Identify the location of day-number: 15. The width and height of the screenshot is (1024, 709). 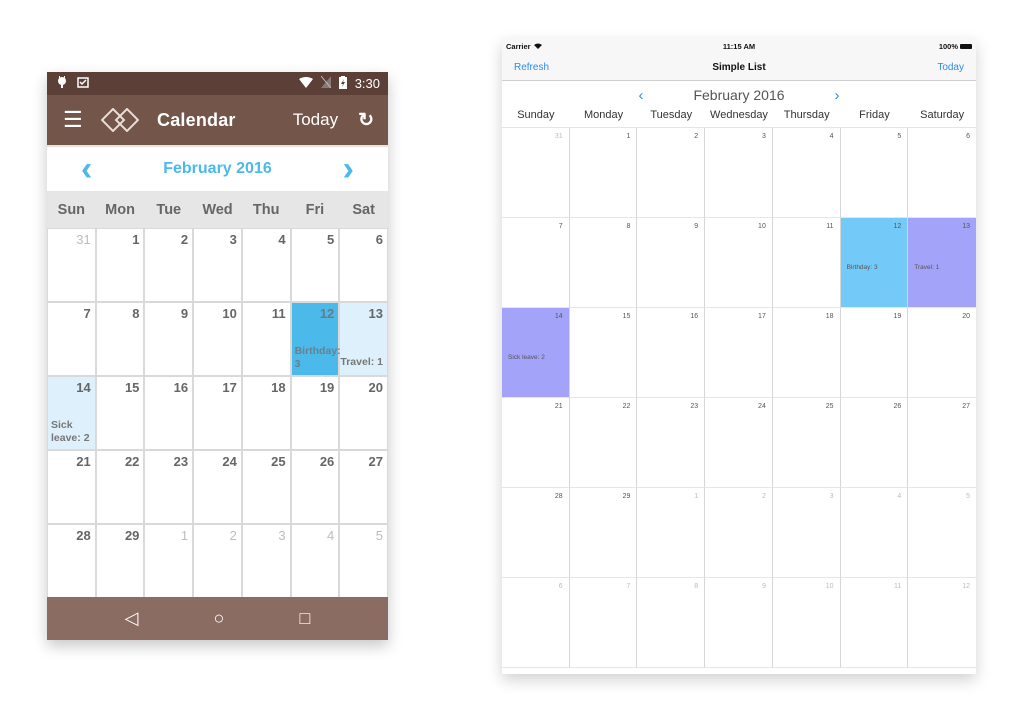
(132, 387).